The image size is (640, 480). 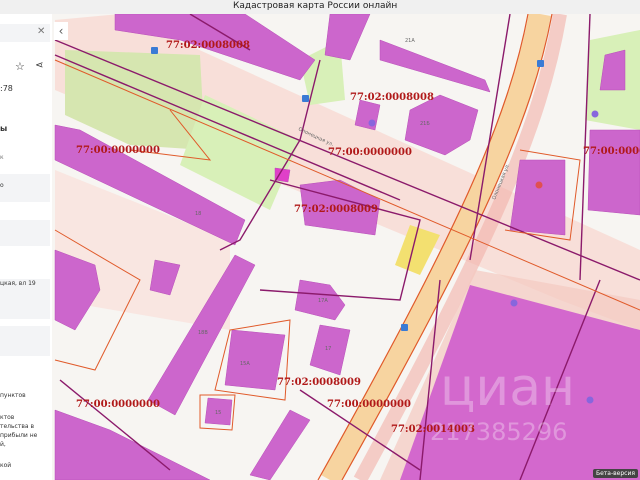 I want to click on info-text: прибыли не, so click(x=19, y=435).